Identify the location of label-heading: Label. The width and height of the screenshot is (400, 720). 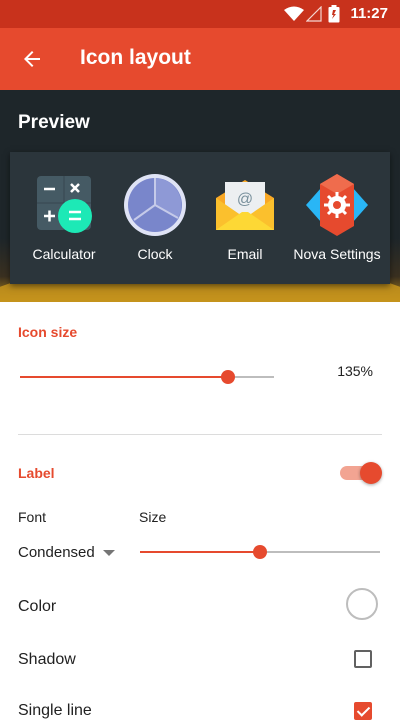
(36, 473).